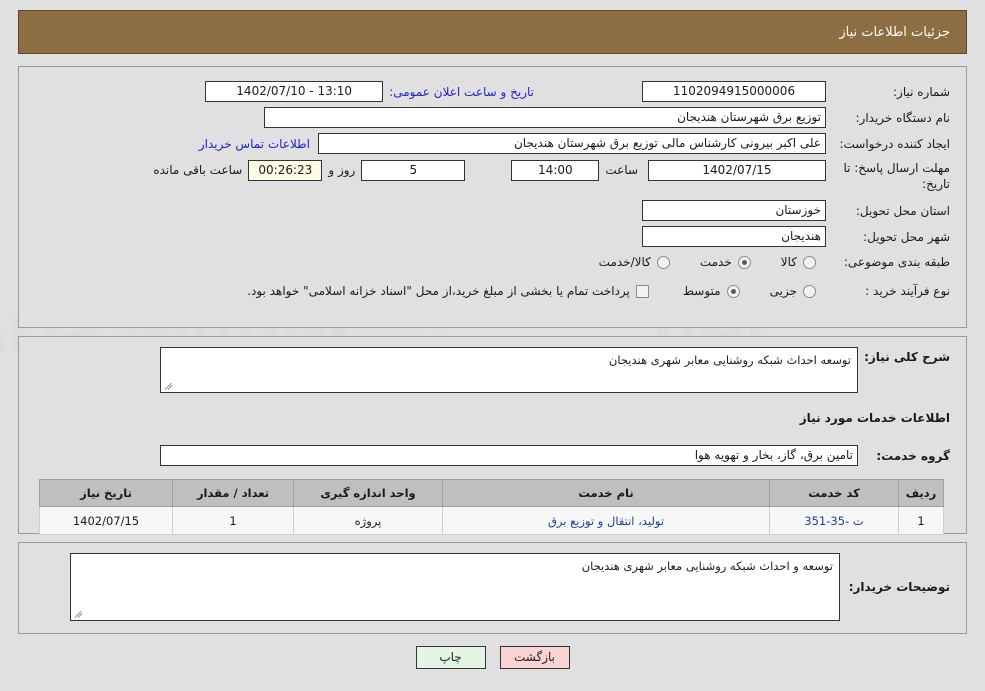 The height and width of the screenshot is (691, 985). Describe the element at coordinates (294, 91) in the screenshot. I see `public-announce-value: 13:10 - 1402/07/10` at that location.